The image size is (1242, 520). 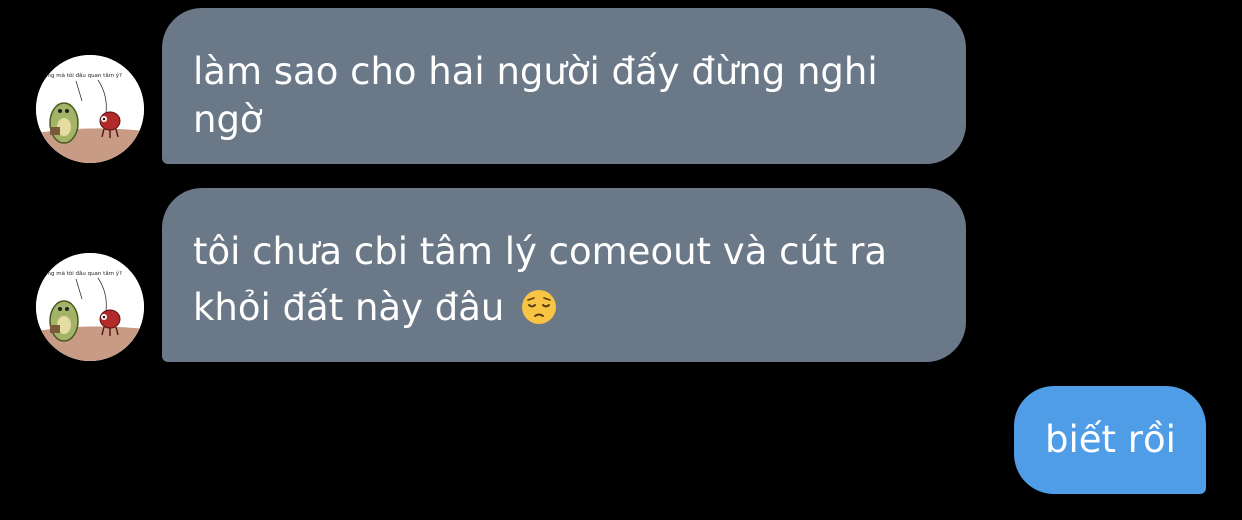 What do you see at coordinates (535, 95) in the screenshot?
I see `message-text: làm sao cho hai người đấy đừng nghi ngờ` at bounding box center [535, 95].